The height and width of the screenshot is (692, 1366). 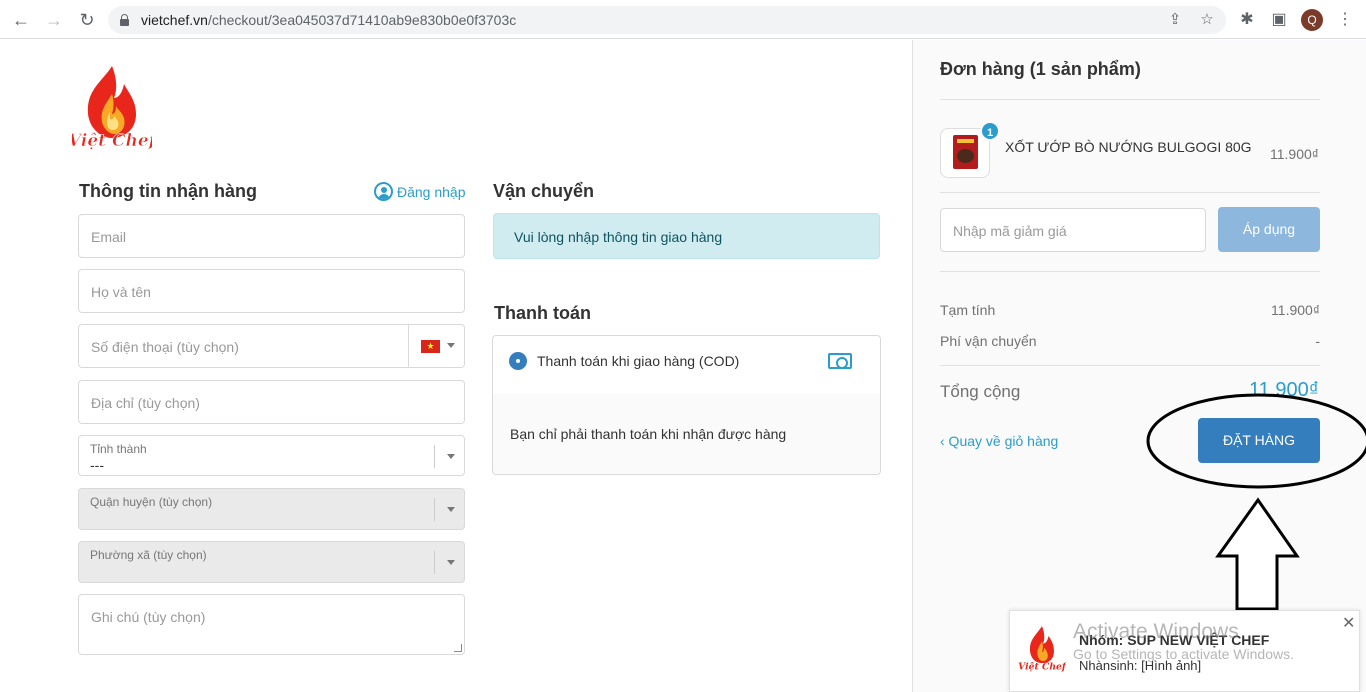 What do you see at coordinates (451, 509) in the screenshot?
I see `district-chevron-down-icon` at bounding box center [451, 509].